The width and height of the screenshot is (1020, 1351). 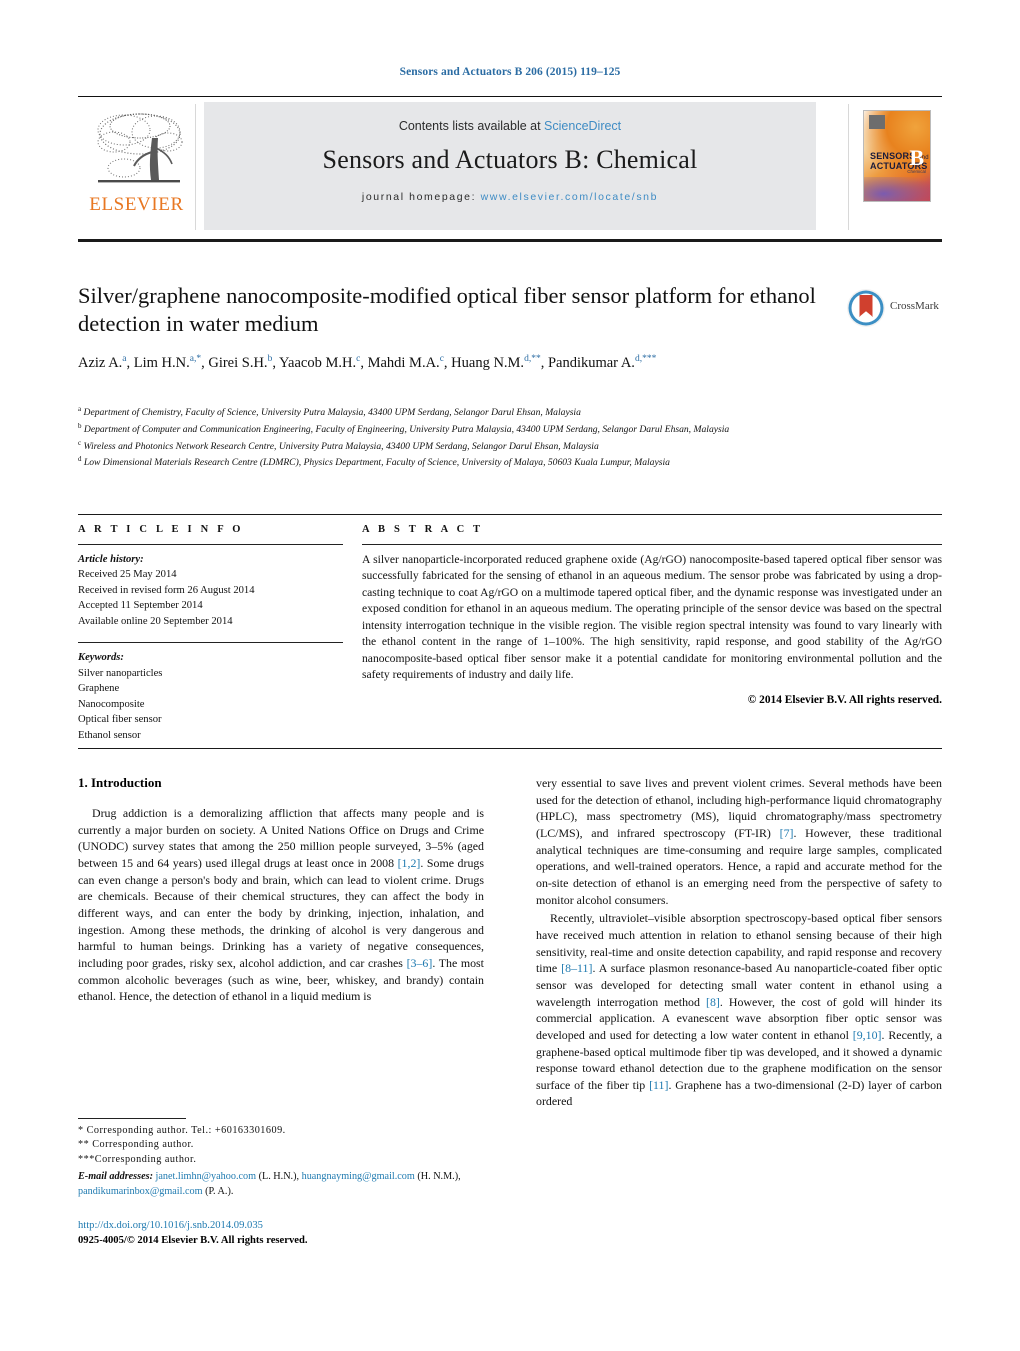 I want to click on email-attrib-1: (H. N.M.),, so click(x=437, y=1177).